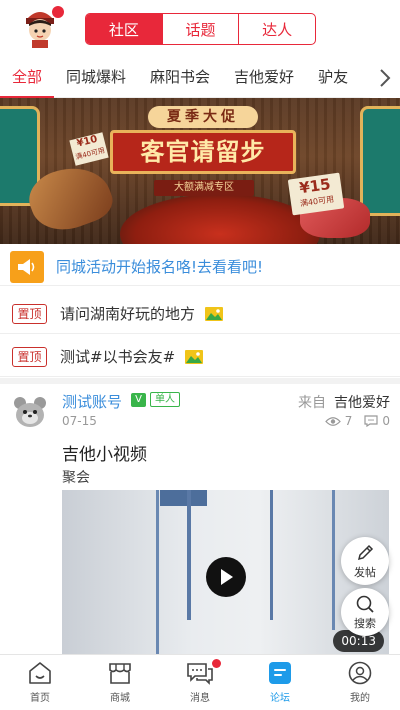 The height and width of the screenshot is (710, 400). Describe the element at coordinates (362, 403) in the screenshot. I see `post-source-value: 吉他爱好` at that location.